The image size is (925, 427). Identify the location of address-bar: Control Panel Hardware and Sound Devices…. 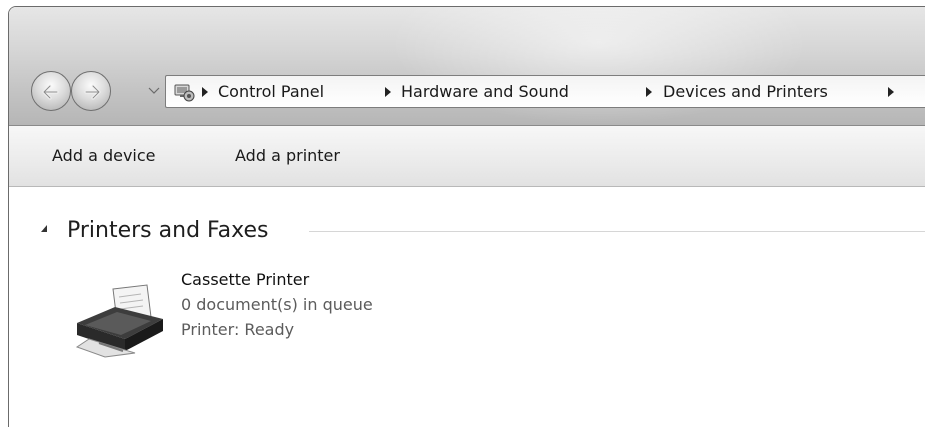
(545, 91).